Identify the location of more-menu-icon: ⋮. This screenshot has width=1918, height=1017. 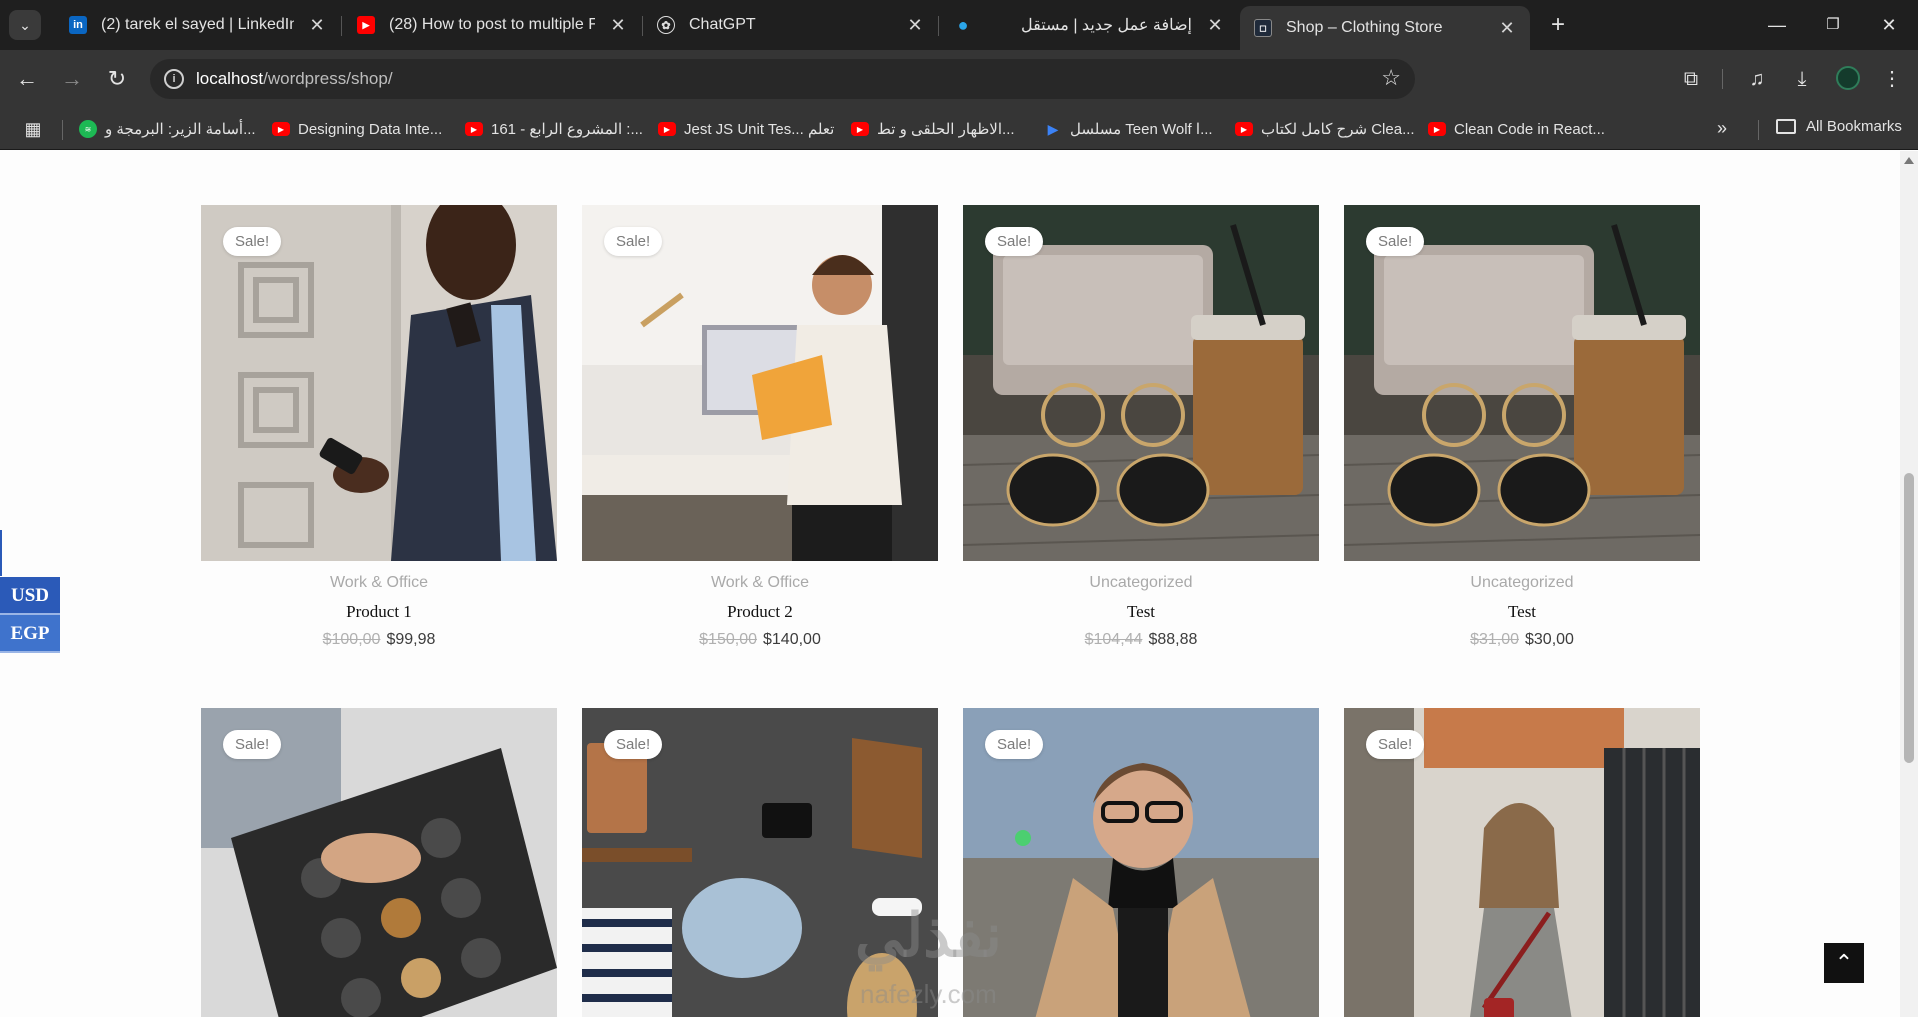
(1892, 79).